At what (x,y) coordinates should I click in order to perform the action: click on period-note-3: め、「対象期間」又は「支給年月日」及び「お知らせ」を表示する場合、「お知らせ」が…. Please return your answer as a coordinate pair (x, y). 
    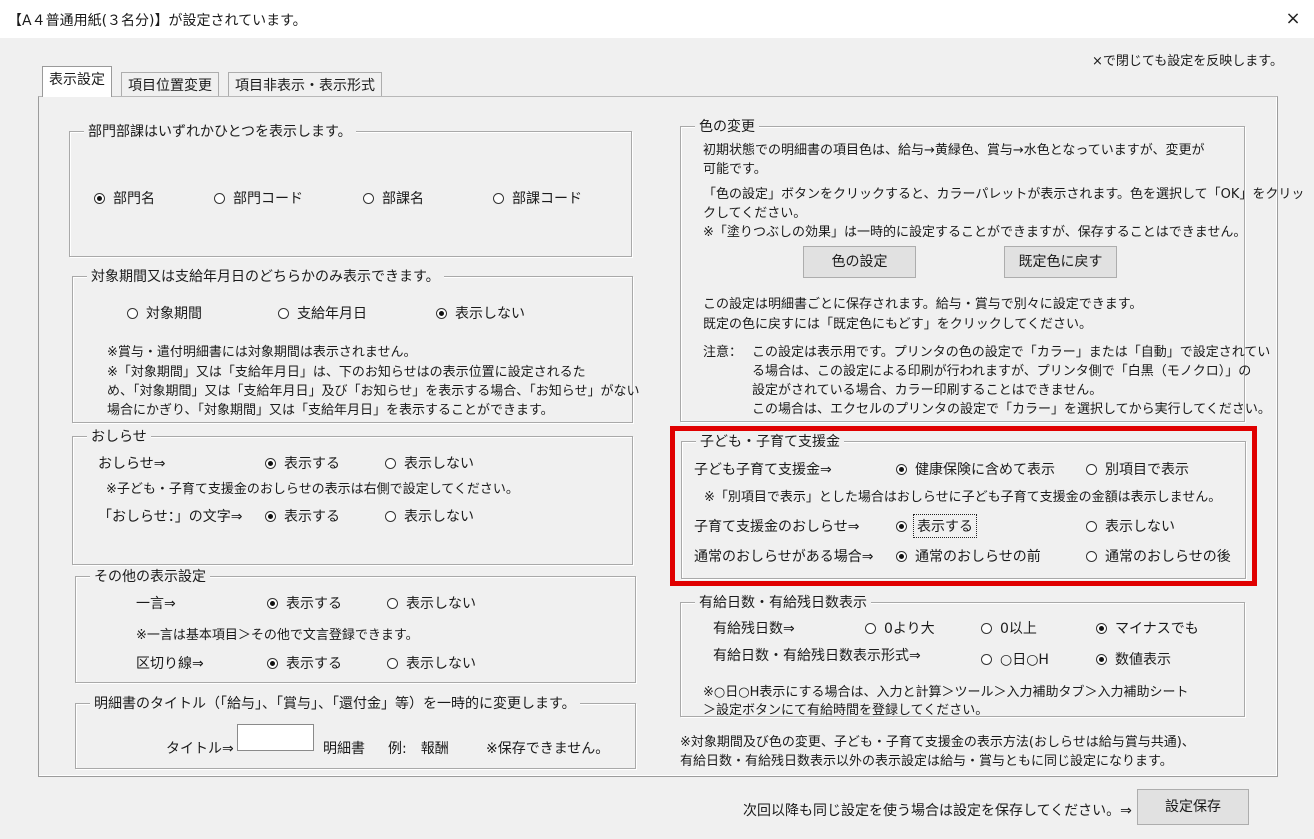
    Looking at the image, I should click on (373, 391).